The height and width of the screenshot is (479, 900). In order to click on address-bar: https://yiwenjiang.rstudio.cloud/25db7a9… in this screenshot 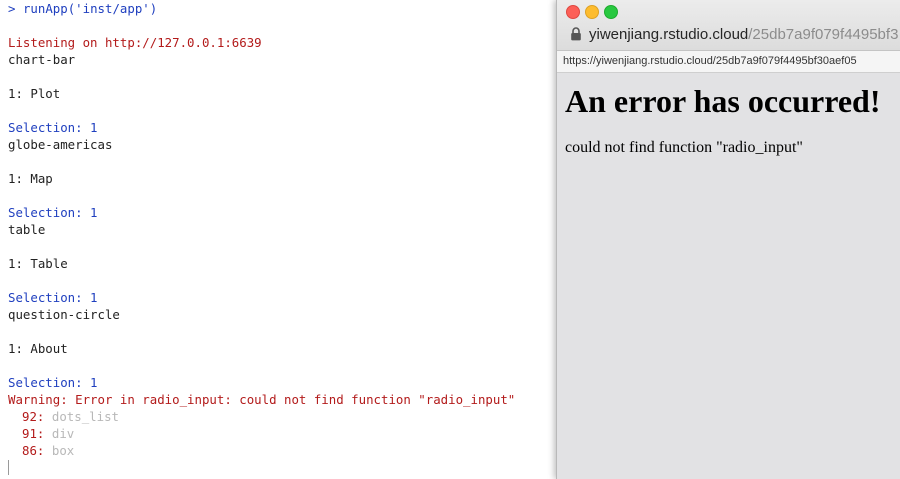, I will do `click(728, 62)`.